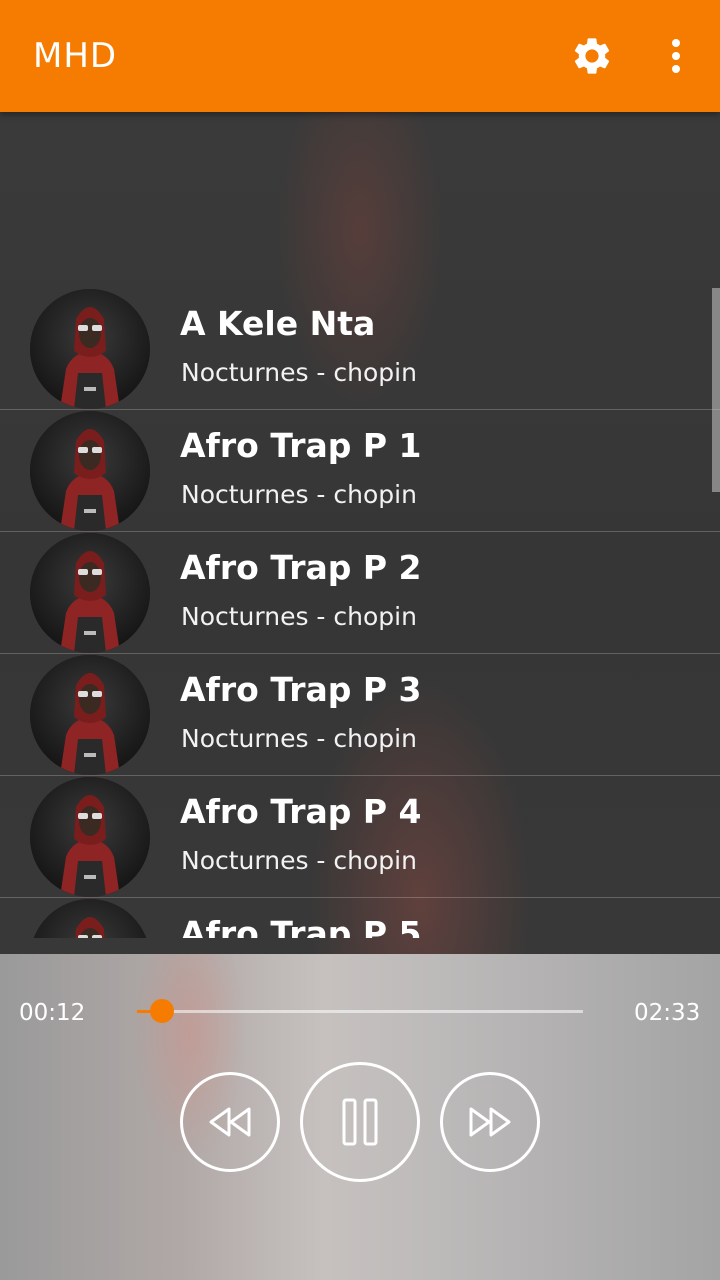 Image resolution: width=720 pixels, height=1280 pixels. Describe the element at coordinates (360, 349) in the screenshot. I see `track-row: A Kele Nta Nocturnes - chopin` at that location.